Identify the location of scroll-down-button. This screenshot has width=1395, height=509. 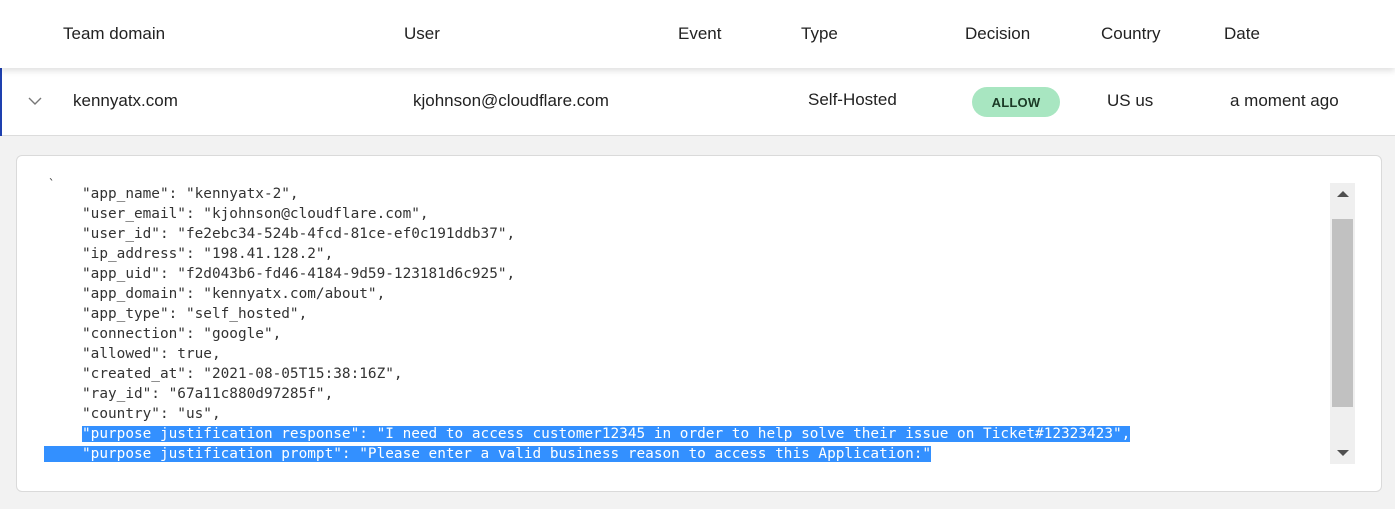
(1342, 453).